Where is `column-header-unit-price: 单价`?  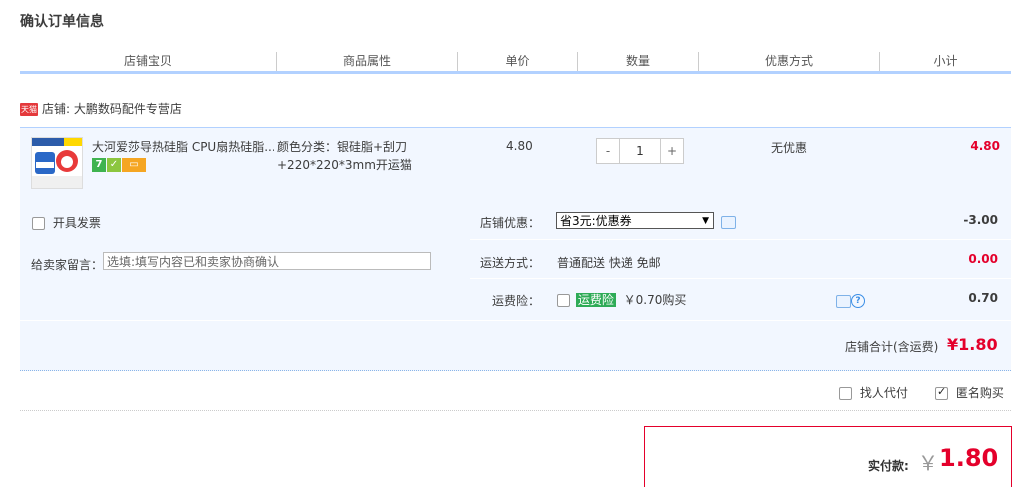
column-header-unit-price: 单价 is located at coordinates (517, 61).